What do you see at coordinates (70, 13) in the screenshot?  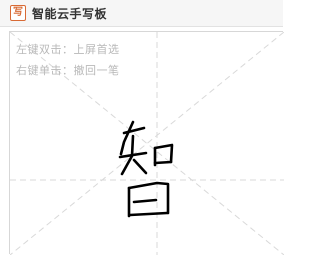 I see `window-title: 智能云手写板` at bounding box center [70, 13].